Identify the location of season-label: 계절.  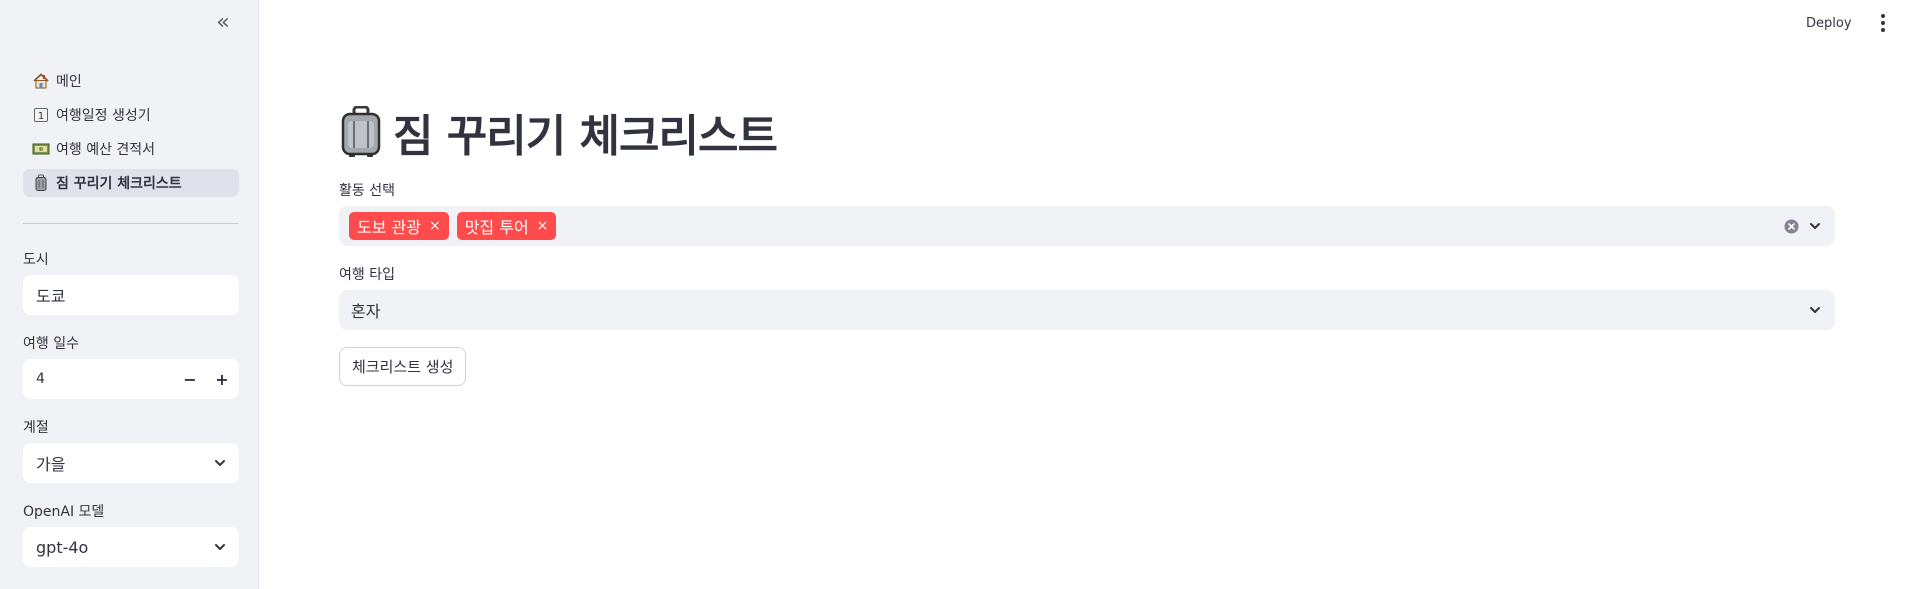
(36, 428).